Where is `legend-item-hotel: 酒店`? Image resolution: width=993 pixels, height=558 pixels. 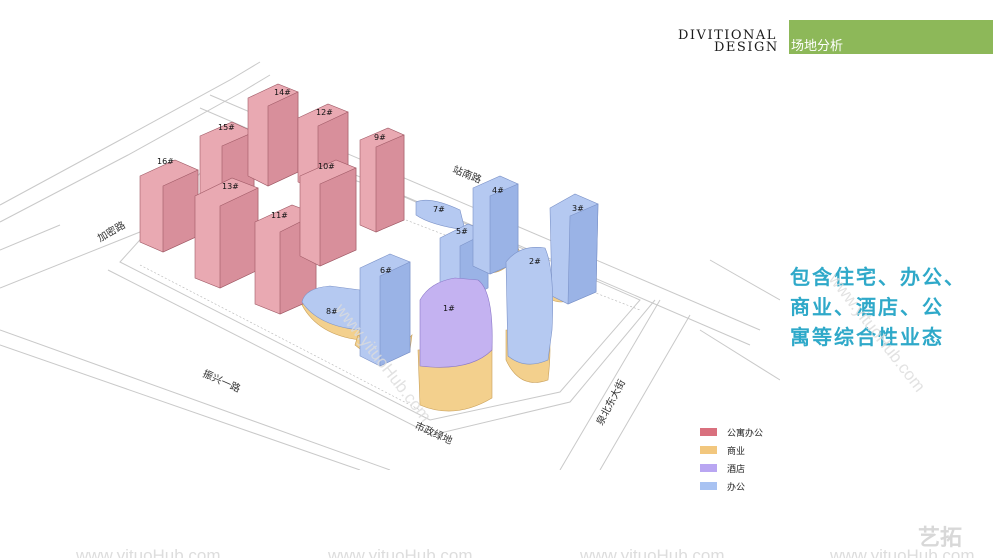
legend-item-hotel: 酒店 is located at coordinates (731, 468).